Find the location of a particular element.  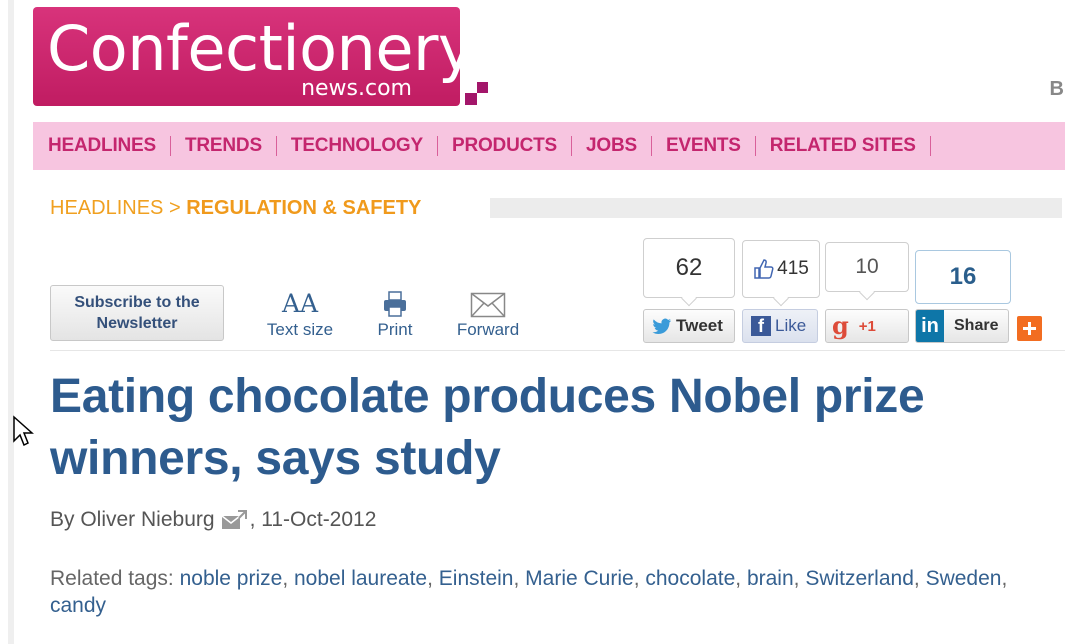

envelope-icon is located at coordinates (488, 303).